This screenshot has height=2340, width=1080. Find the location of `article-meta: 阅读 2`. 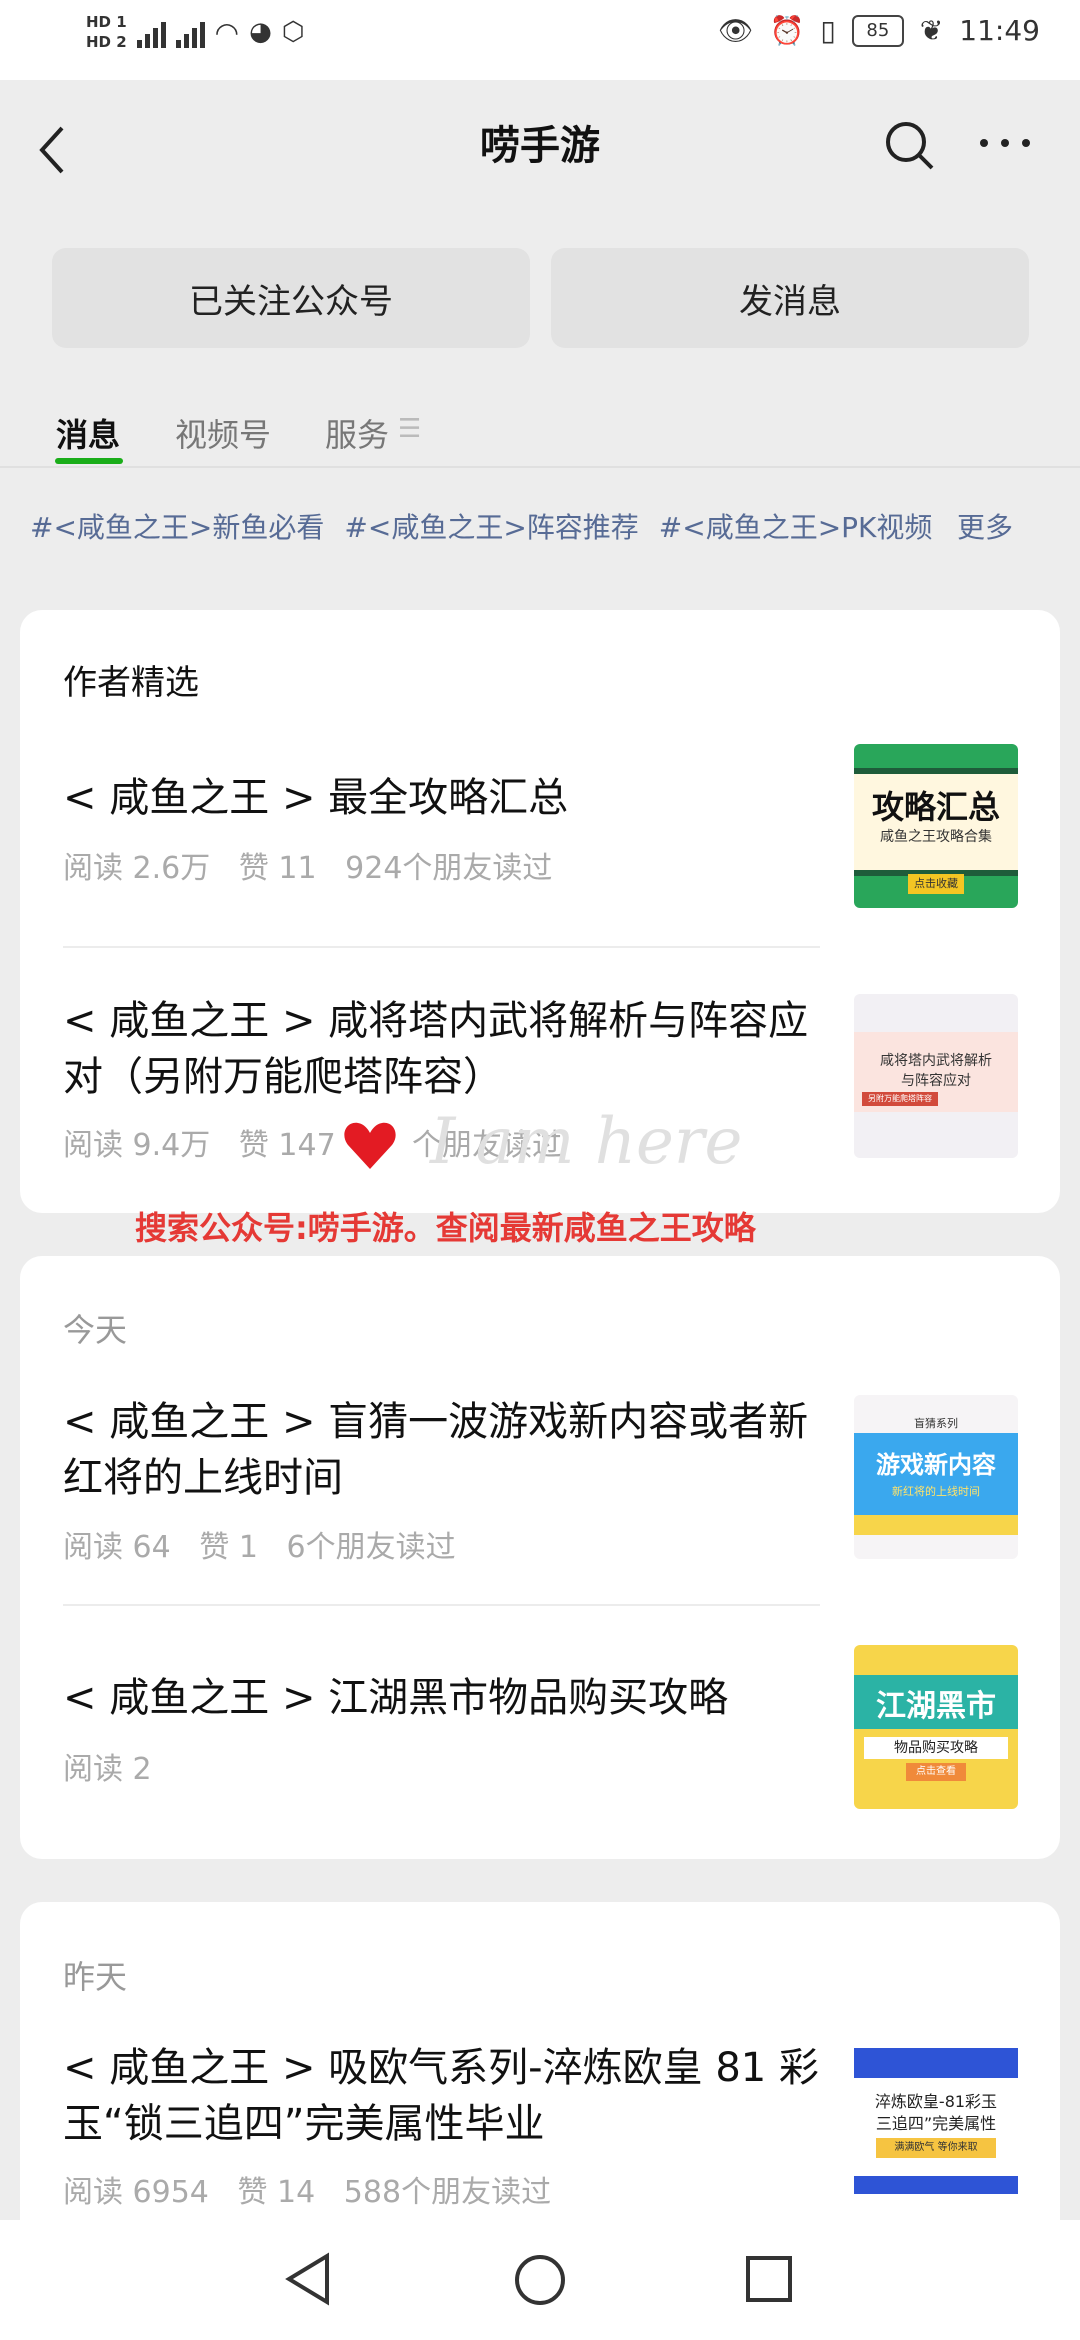

article-meta: 阅读 2 is located at coordinates (107, 1769).